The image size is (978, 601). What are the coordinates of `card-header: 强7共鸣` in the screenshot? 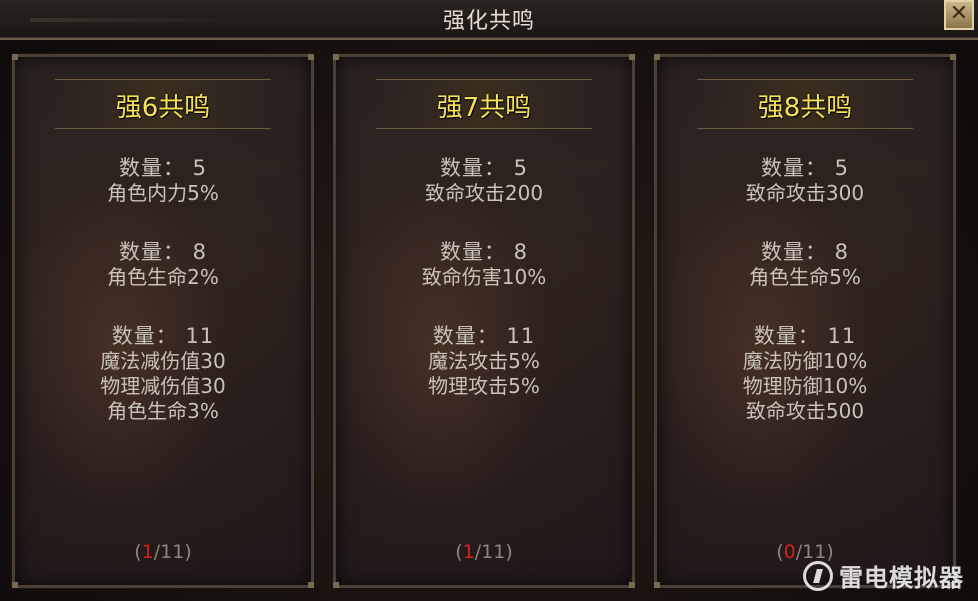 It's located at (484, 104).